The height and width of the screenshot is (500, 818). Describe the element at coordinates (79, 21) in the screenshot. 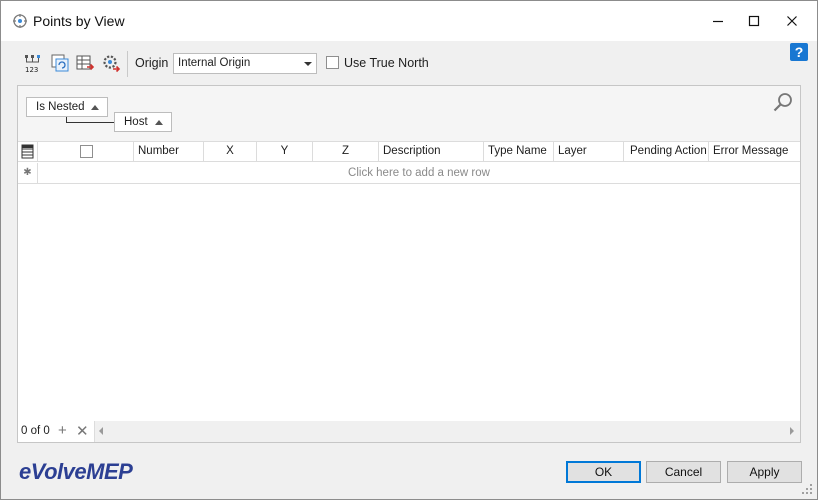

I see `window-title: Points by View` at that location.